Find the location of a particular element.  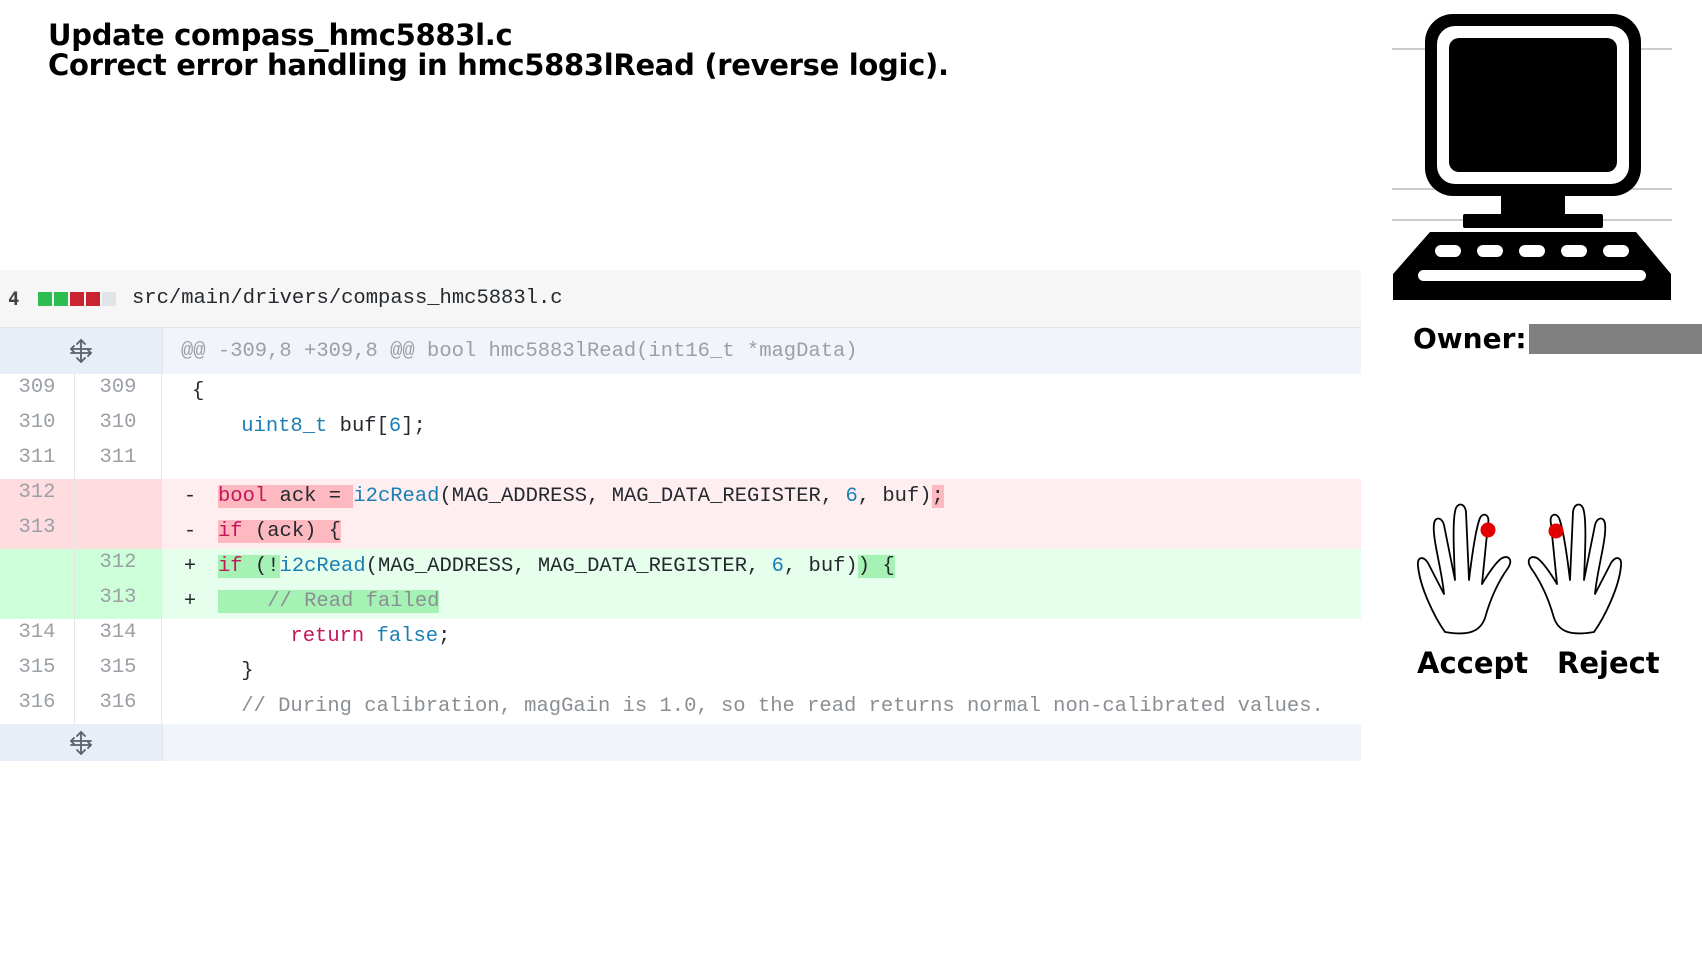

new-line-number: 315 is located at coordinates (118, 671).